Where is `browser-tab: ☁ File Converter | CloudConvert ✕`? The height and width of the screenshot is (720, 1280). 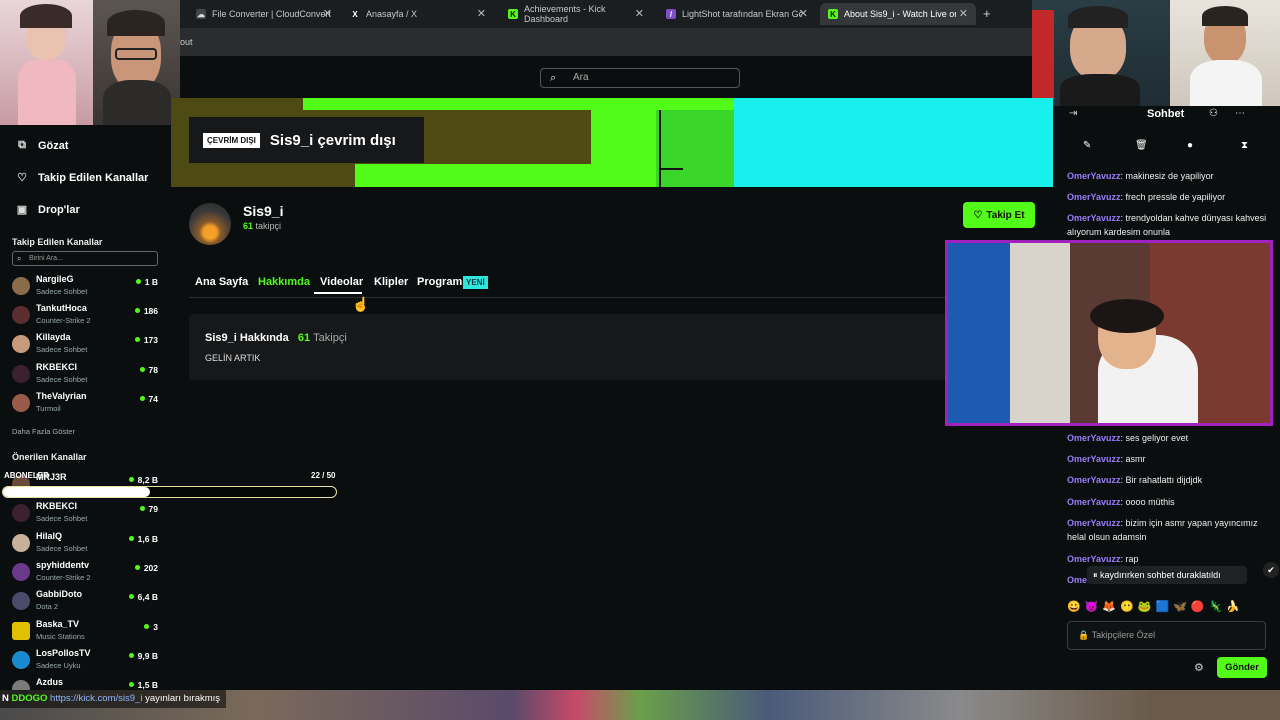
browser-tab: ☁ File Converter | CloudConvert ✕ is located at coordinates (264, 14).